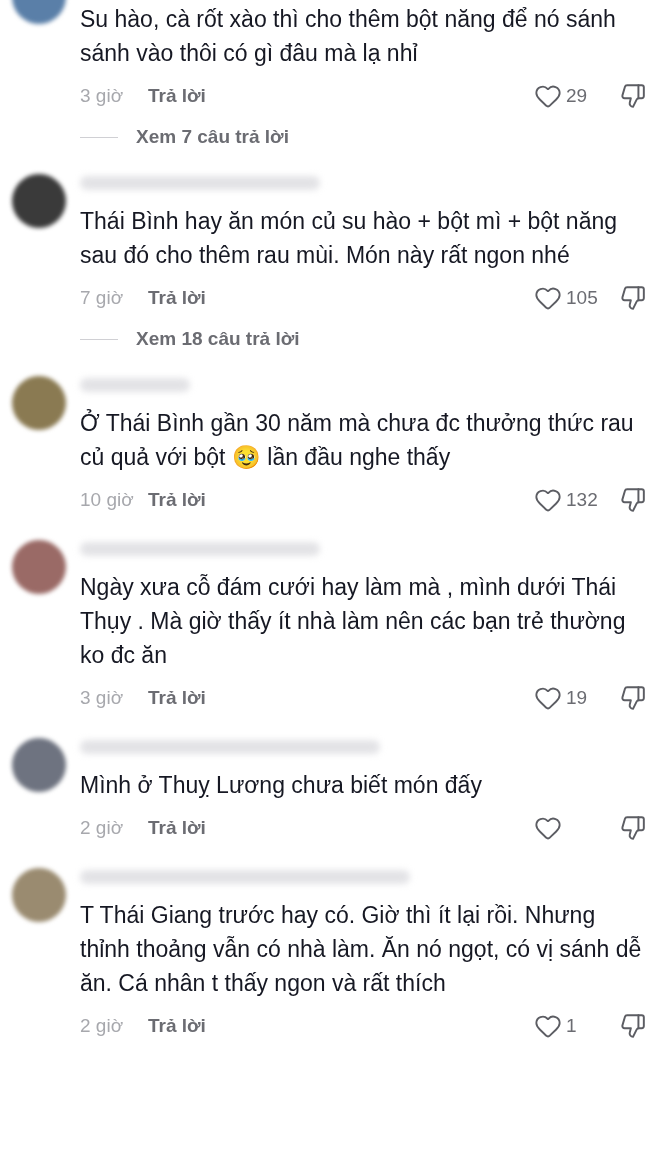 The width and height of the screenshot is (660, 1175). What do you see at coordinates (349, 238) in the screenshot?
I see `comment-text: Thái Bình hay ăn món củ su hào + bột mì + bột năng sau đó cho thêm rau mùi. Món này rất ngon nhé` at bounding box center [349, 238].